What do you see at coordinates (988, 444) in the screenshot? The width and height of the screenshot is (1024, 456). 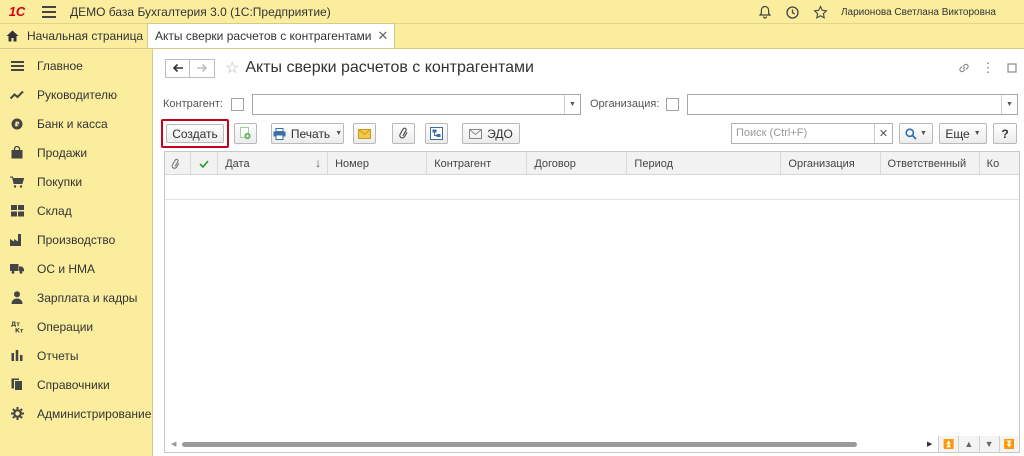 I see `scroll-down-icon: ▼` at bounding box center [988, 444].